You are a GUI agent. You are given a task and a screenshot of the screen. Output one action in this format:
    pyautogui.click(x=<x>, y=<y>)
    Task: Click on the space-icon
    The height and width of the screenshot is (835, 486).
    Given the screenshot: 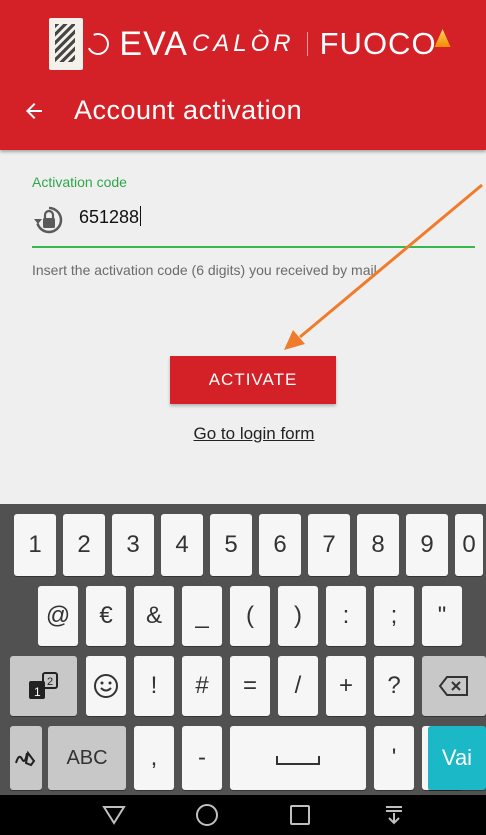 What is the action you would take?
    pyautogui.click(x=298, y=760)
    